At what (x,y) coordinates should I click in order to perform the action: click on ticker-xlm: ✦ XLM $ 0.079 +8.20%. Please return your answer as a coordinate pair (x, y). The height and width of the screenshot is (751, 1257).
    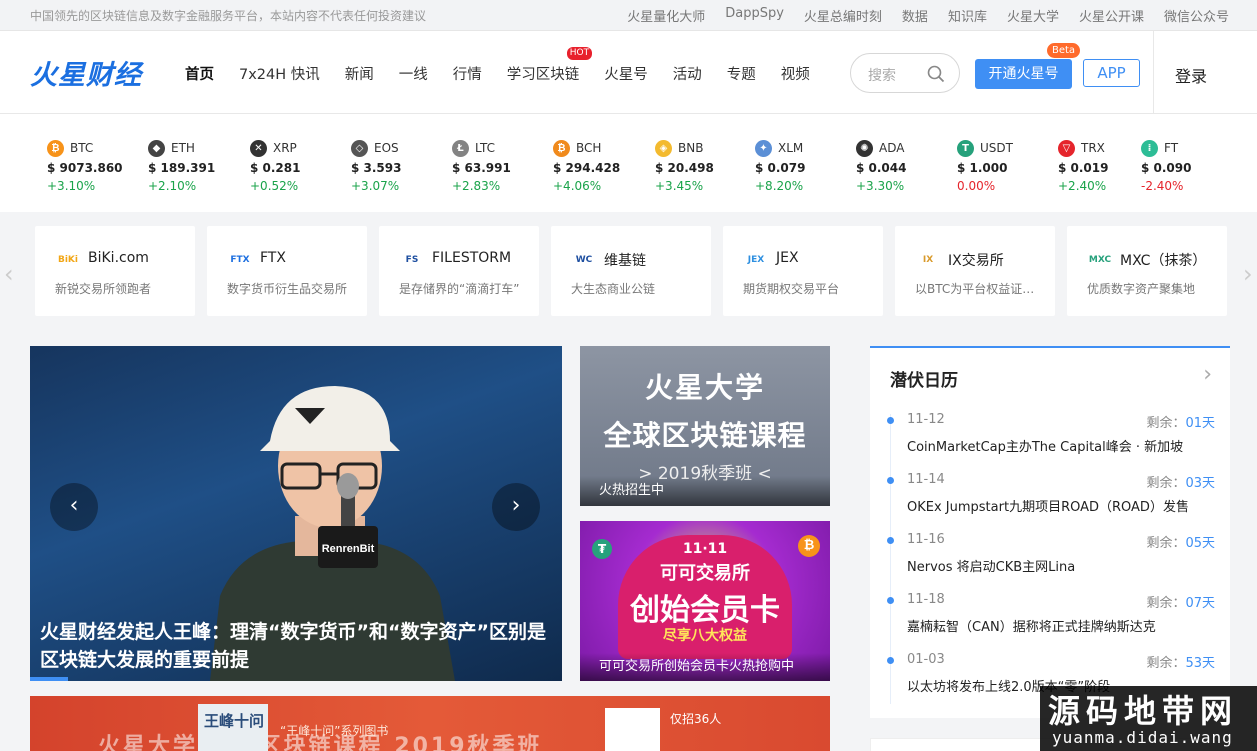
    Looking at the image, I should click on (805, 165).